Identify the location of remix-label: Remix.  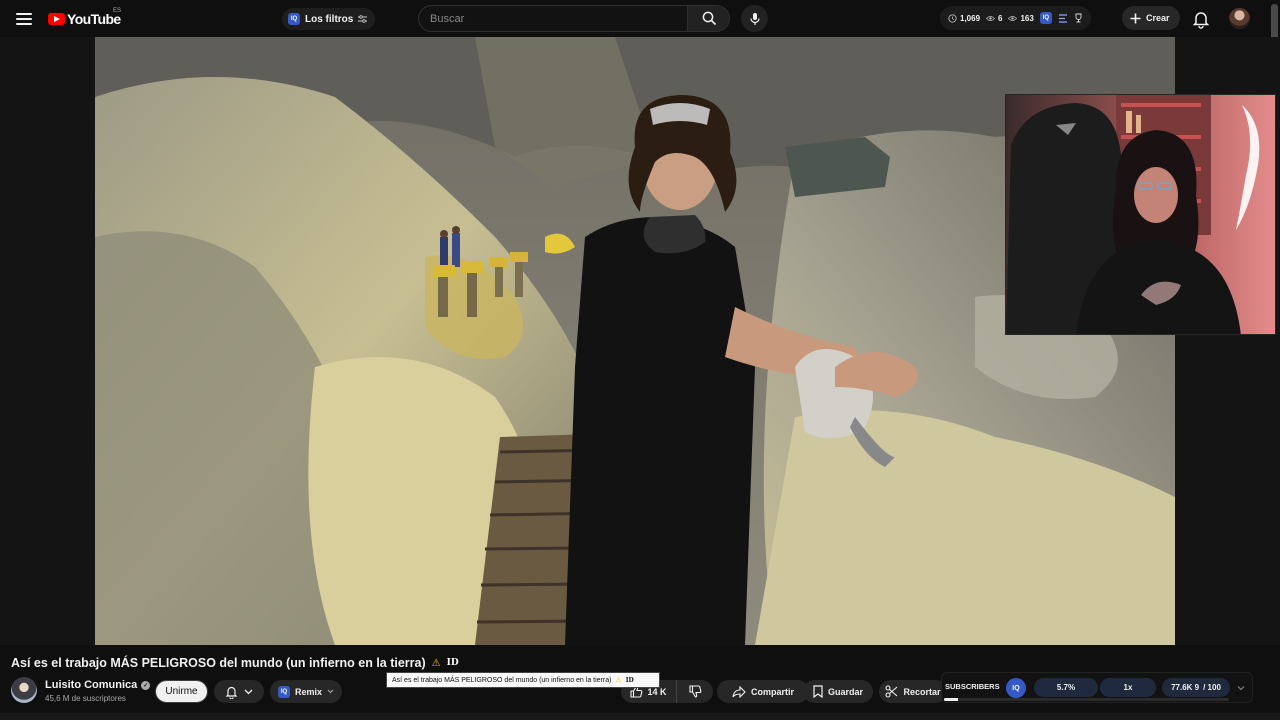
(308, 691).